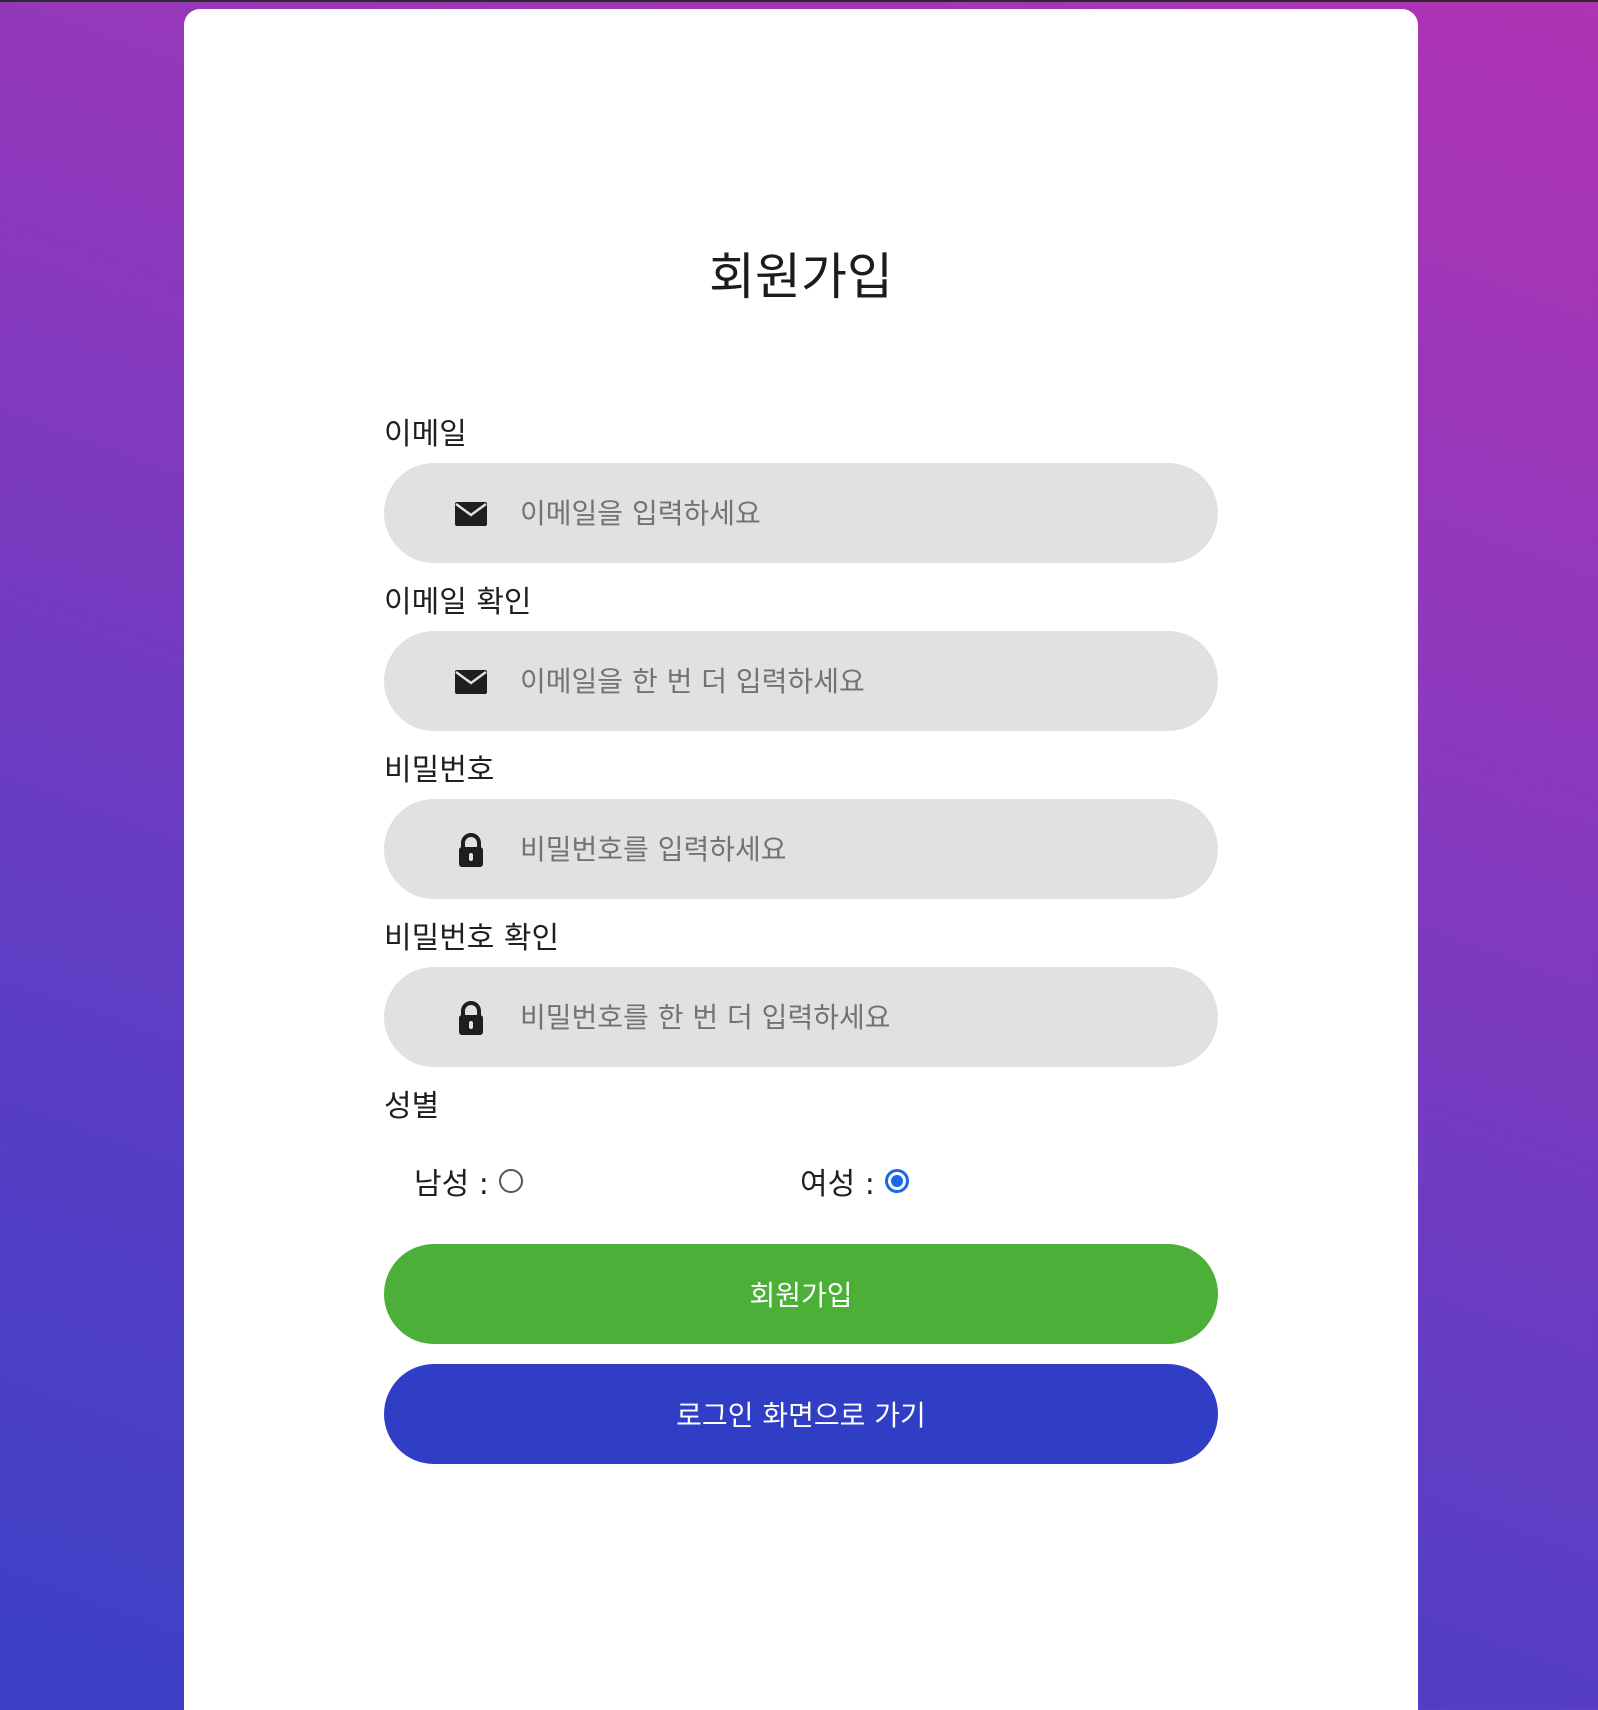 The width and height of the screenshot is (1598, 1710). What do you see at coordinates (799, 1) in the screenshot?
I see `window-top-border` at bounding box center [799, 1].